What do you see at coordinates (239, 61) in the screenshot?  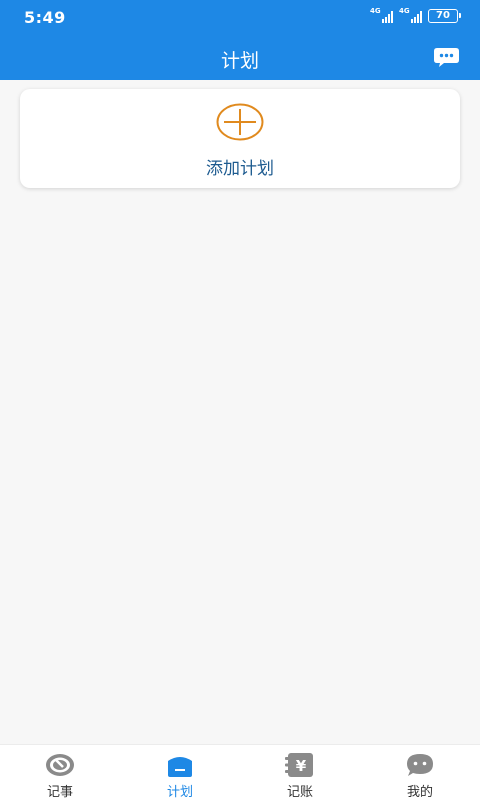 I see `page-title: 计划` at bounding box center [239, 61].